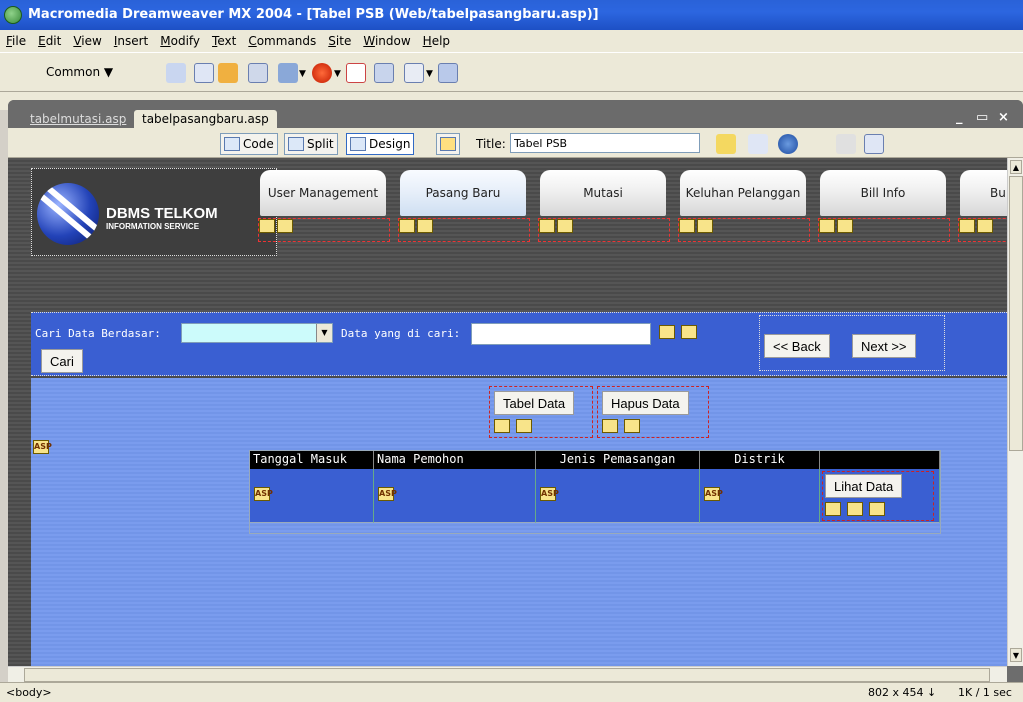  What do you see at coordinates (282, 41) in the screenshot?
I see `menu-commands: Commands` at bounding box center [282, 41].